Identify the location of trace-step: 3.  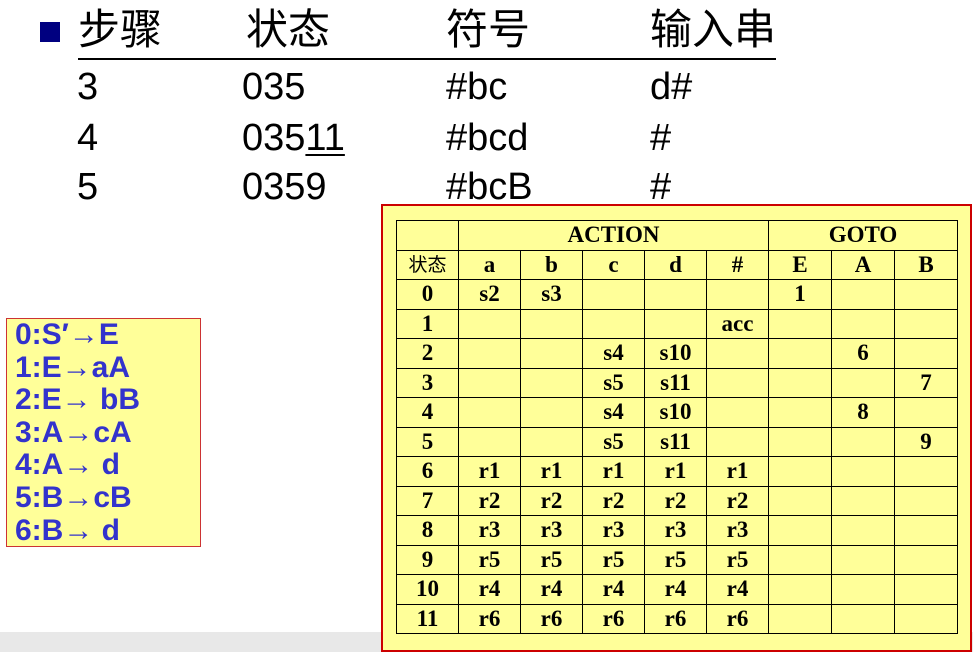
(88, 87).